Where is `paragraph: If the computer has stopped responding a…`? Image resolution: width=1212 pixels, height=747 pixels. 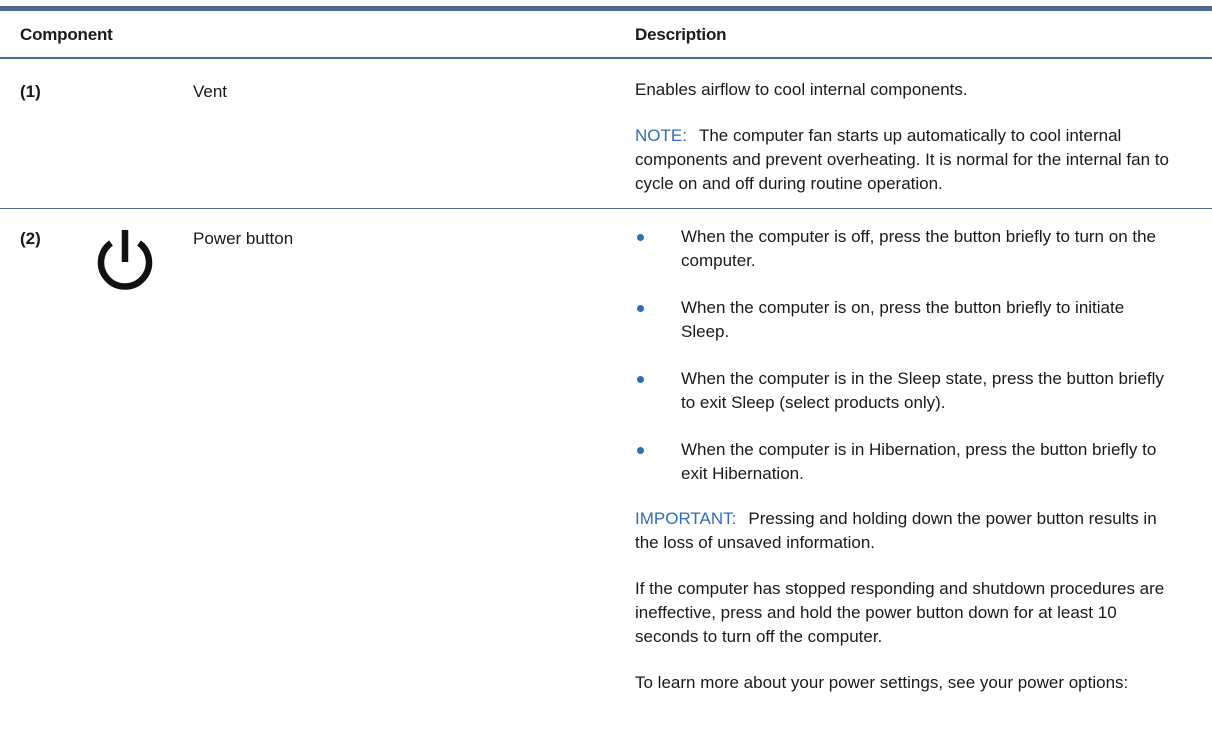
paragraph: If the computer has stopped responding a… is located at coordinates (900, 612).